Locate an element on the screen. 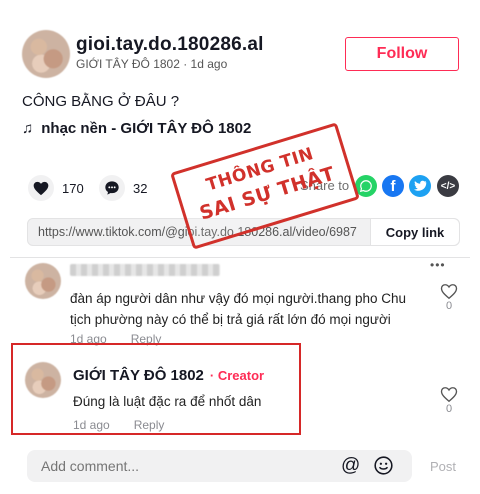 This screenshot has height=494, width=480. post-author-avatar is located at coordinates (46, 54).